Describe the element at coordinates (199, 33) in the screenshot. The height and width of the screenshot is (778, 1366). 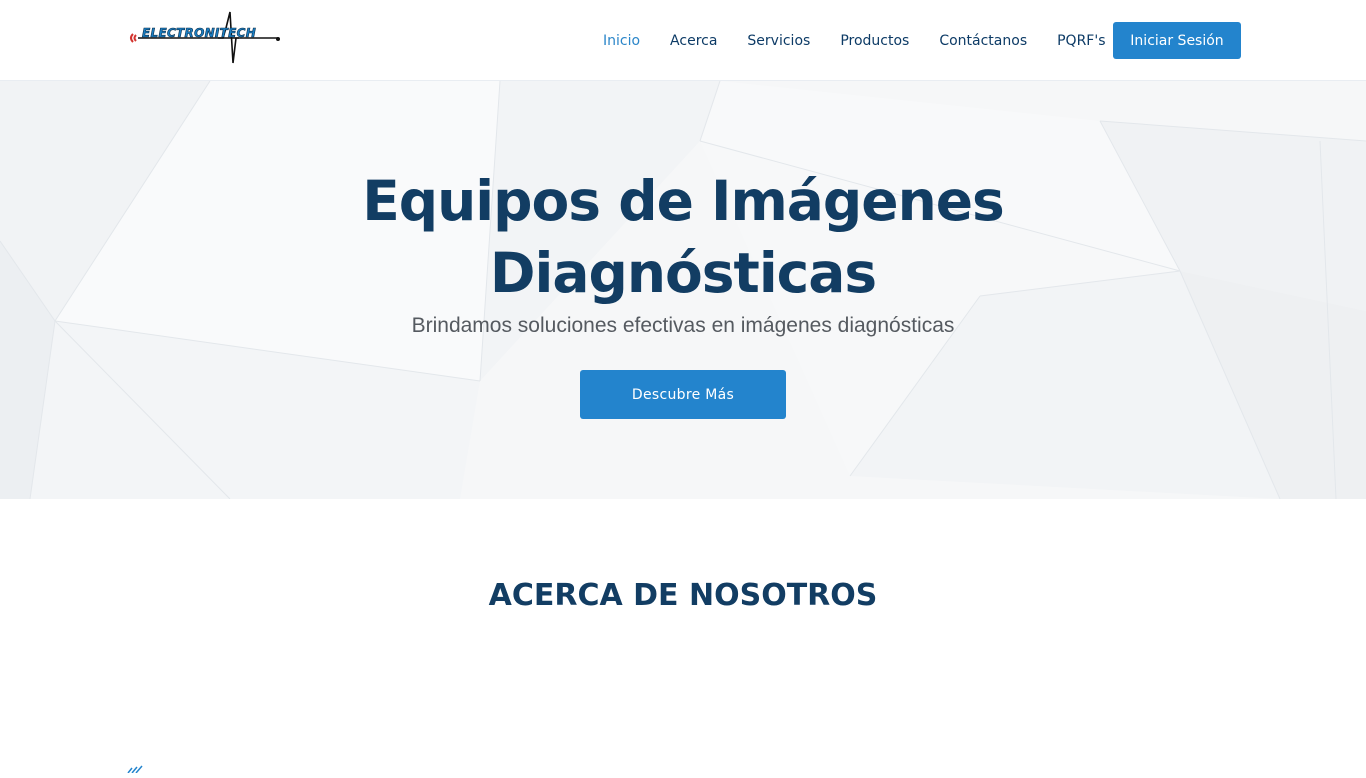
I see `svg-text: ELECTRONITECH` at that location.